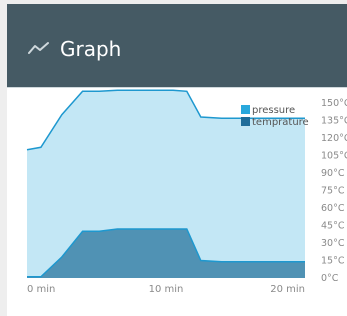 Image resolution: width=347 pixels, height=316 pixels. What do you see at coordinates (334, 138) in the screenshot?
I see `y-tick-label: 120°C` at bounding box center [334, 138].